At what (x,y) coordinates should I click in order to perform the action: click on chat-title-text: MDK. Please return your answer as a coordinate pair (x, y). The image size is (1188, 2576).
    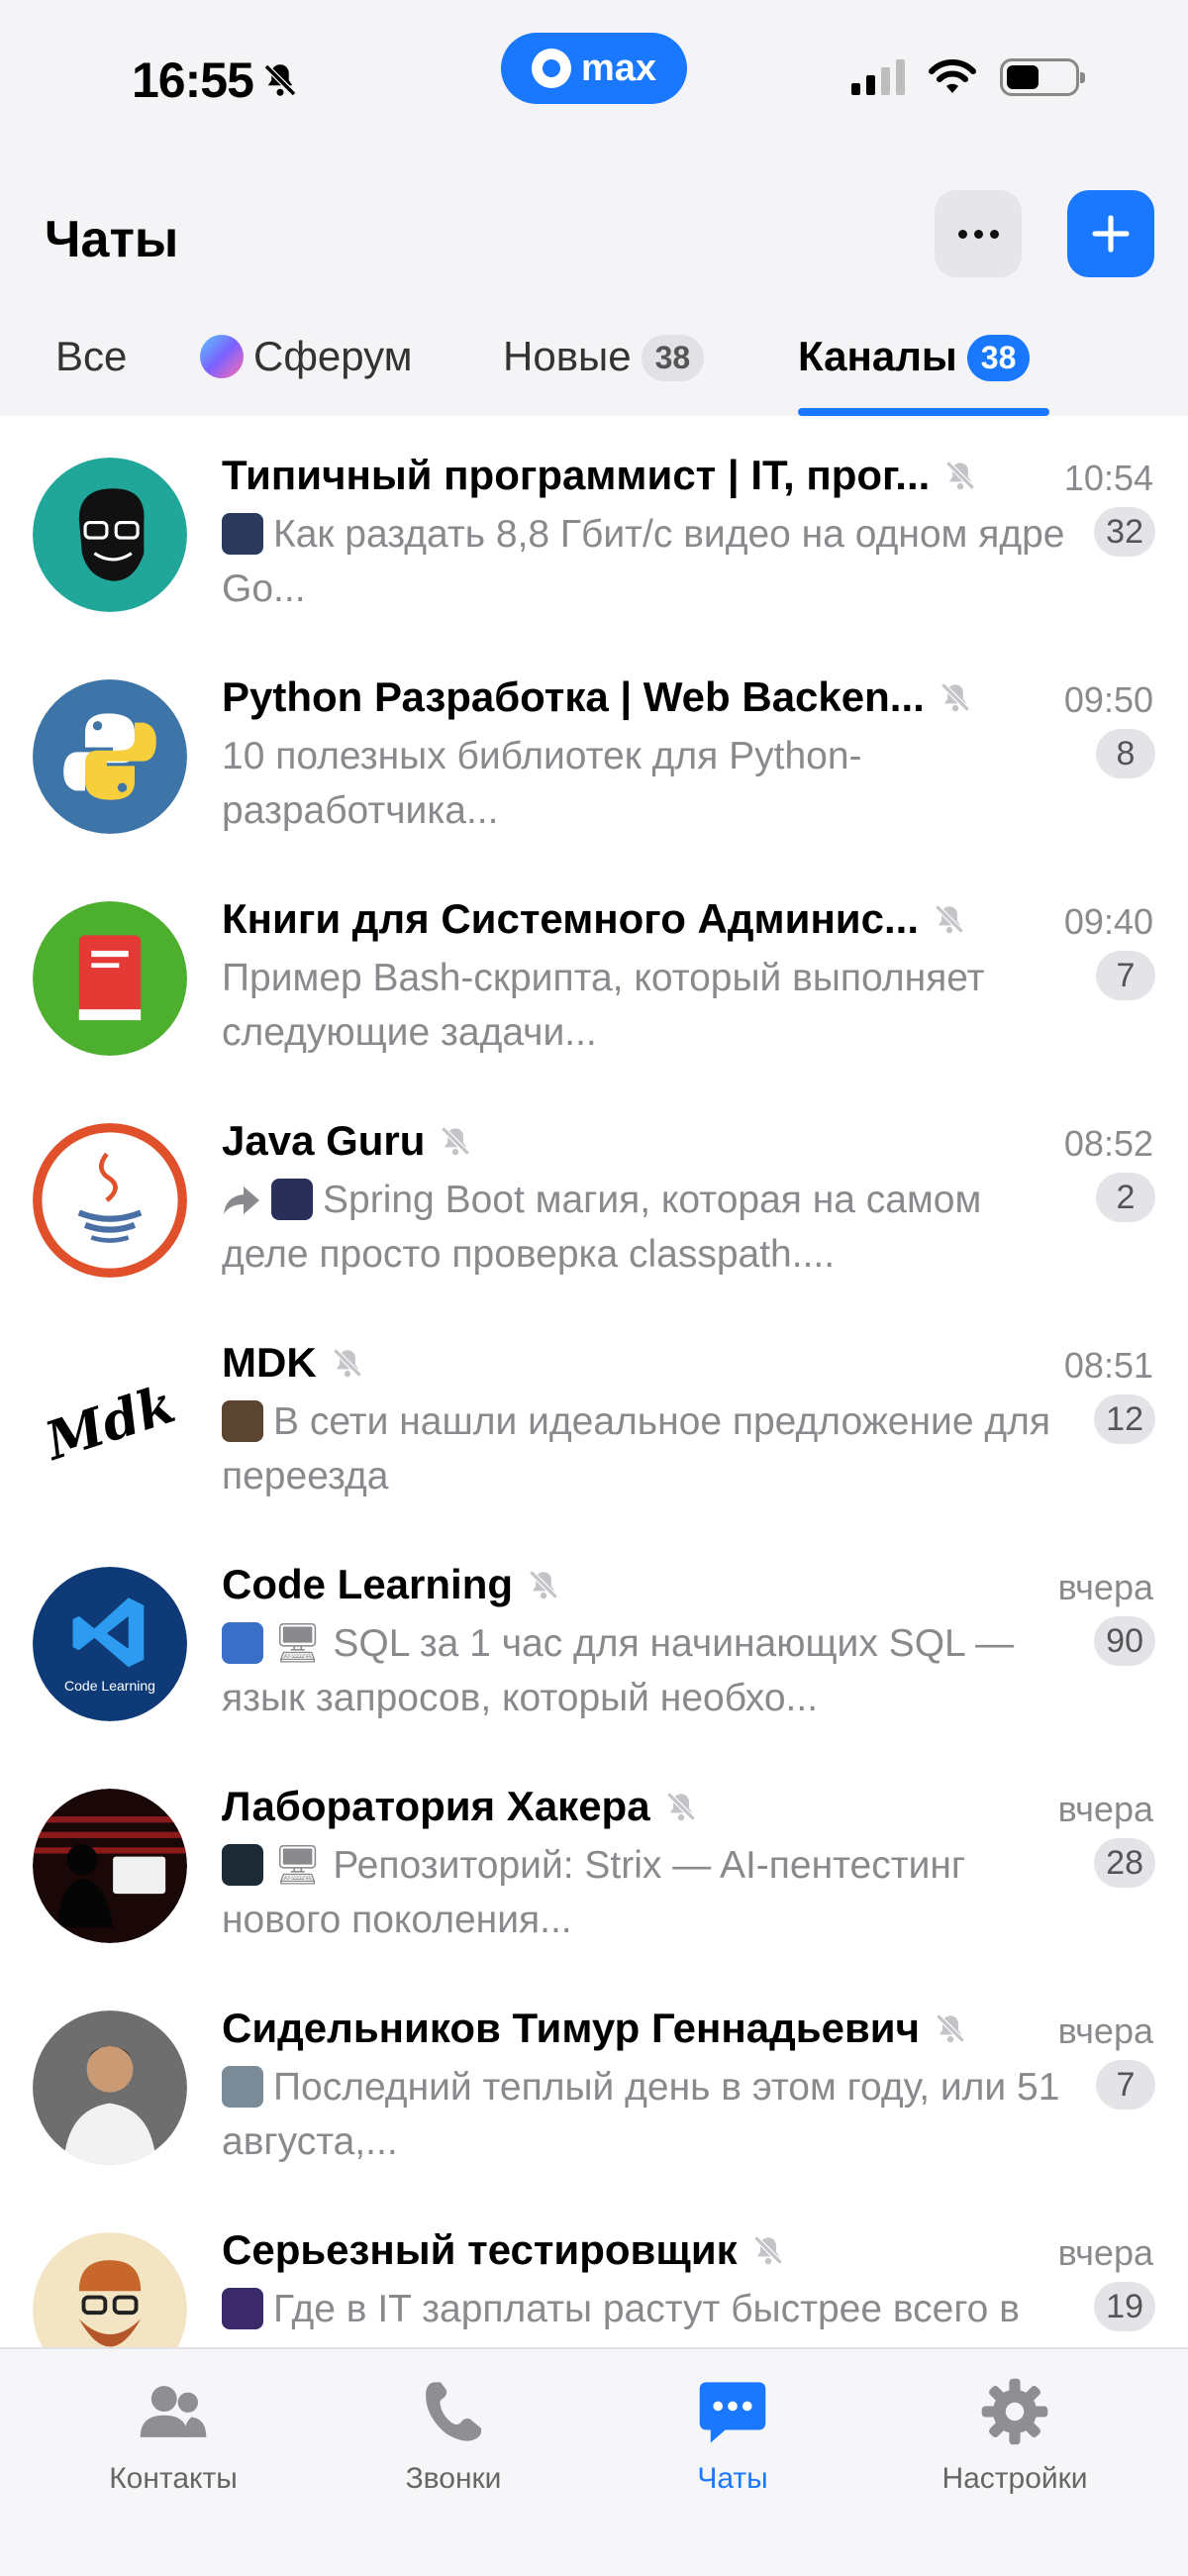
    Looking at the image, I should click on (269, 1362).